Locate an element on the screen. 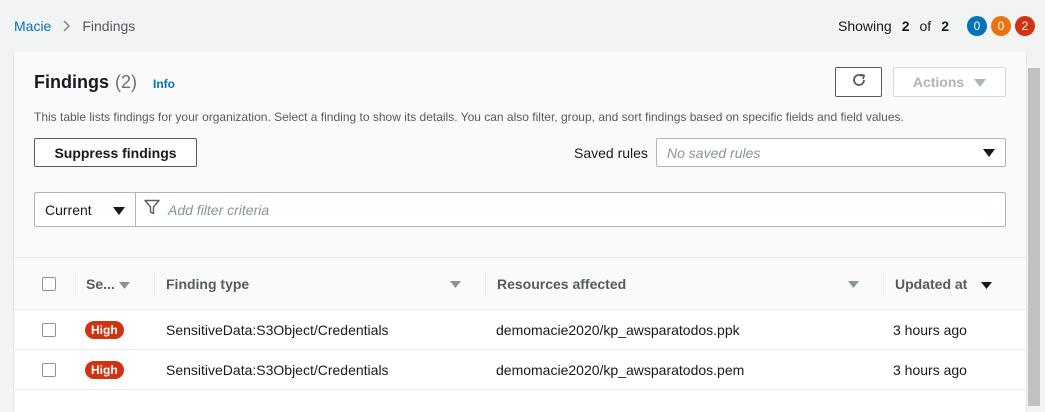 This screenshot has width=1045, height=412. showing-label: Showing is located at coordinates (865, 26).